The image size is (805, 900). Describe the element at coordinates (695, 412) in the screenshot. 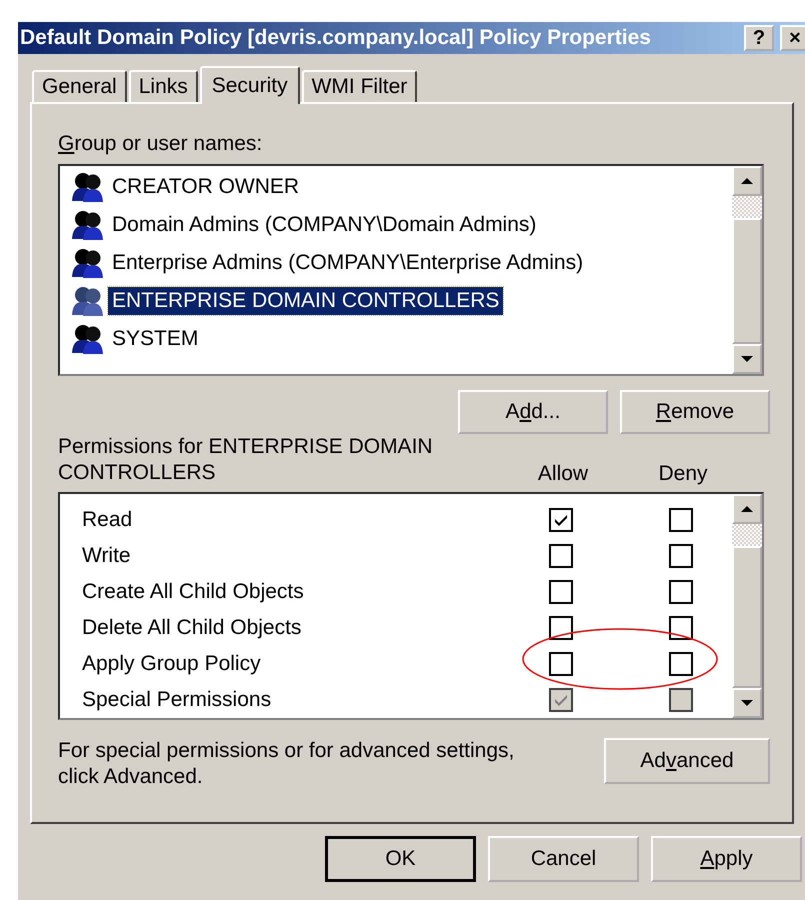

I see `group-button: Remove` at that location.